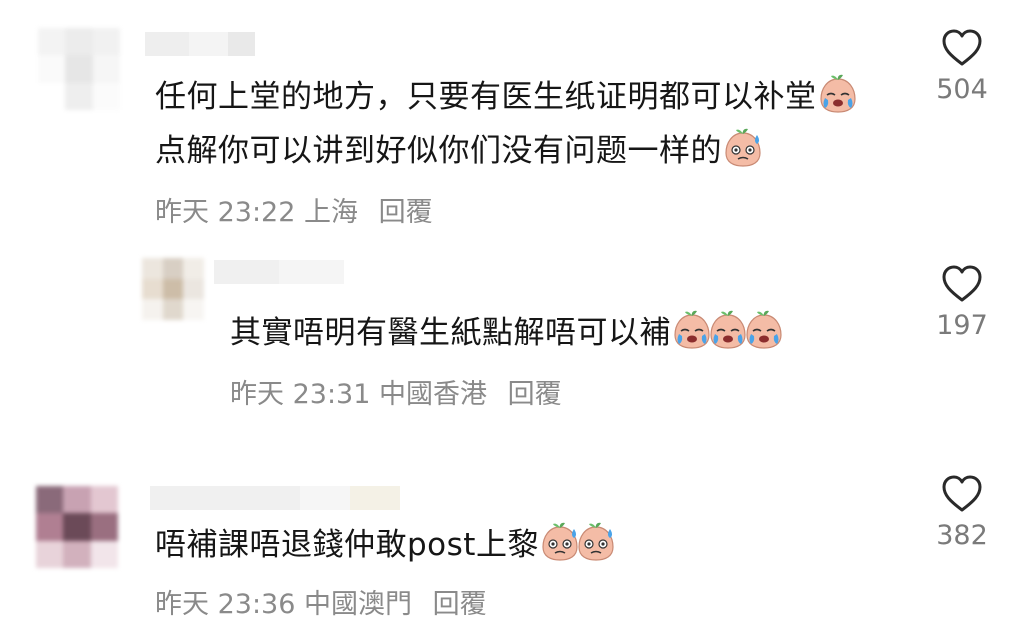 The image size is (1024, 621). Describe the element at coordinates (438, 151) in the screenshot. I see `comment-text-line2: 点解你可以讲到好似你们没有问题一样的` at that location.